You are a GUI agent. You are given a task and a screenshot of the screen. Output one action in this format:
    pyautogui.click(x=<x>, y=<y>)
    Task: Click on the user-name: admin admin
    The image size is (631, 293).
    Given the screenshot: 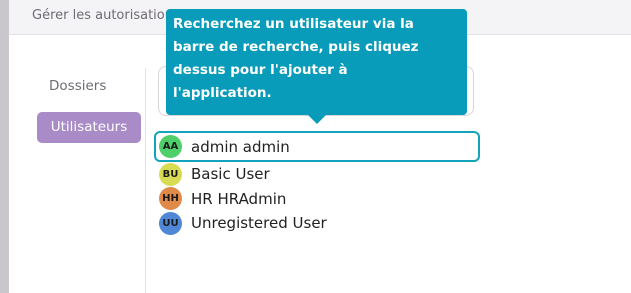 What is the action you would take?
    pyautogui.click(x=240, y=146)
    